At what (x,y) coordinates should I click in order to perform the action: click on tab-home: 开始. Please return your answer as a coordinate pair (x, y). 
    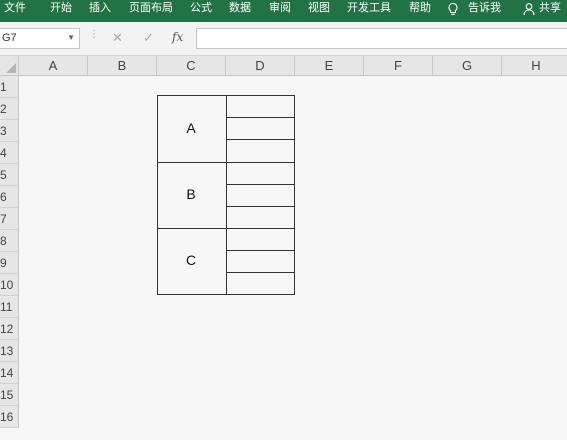
    Looking at the image, I should click on (61, 11).